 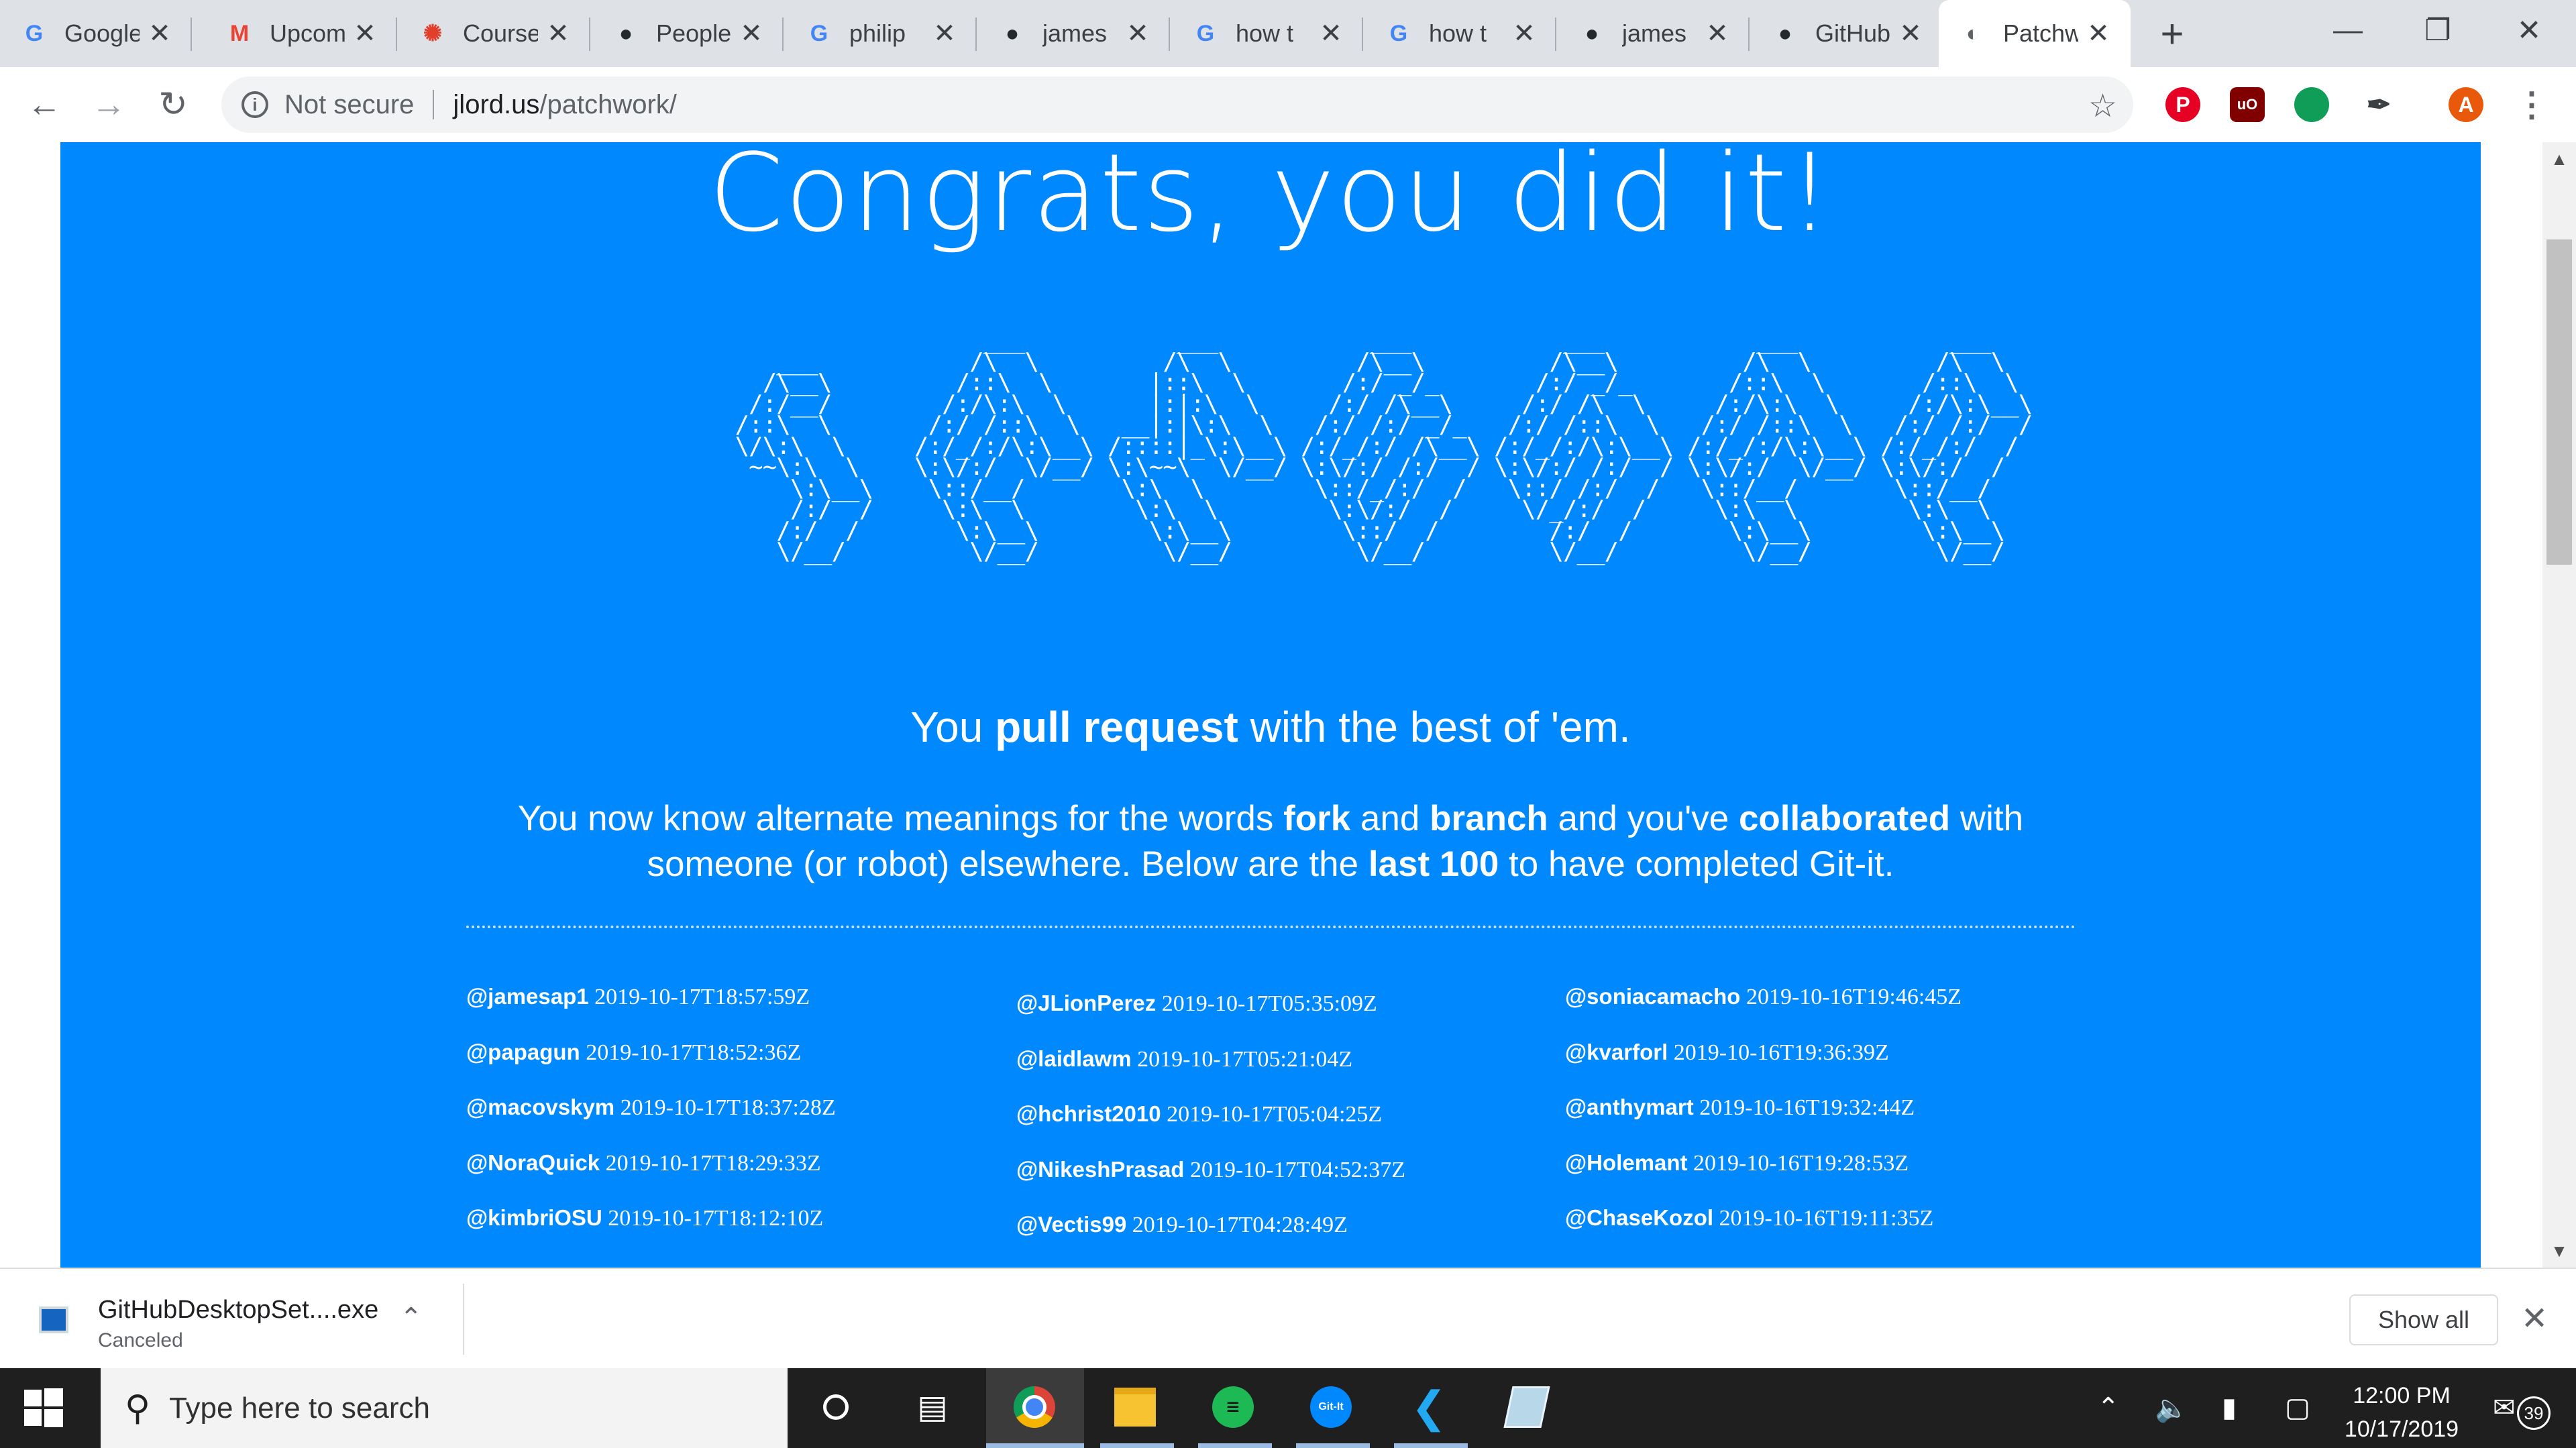 What do you see at coordinates (238, 1310) in the screenshot?
I see `download-filename: GitHubDesktopSet....exe` at bounding box center [238, 1310].